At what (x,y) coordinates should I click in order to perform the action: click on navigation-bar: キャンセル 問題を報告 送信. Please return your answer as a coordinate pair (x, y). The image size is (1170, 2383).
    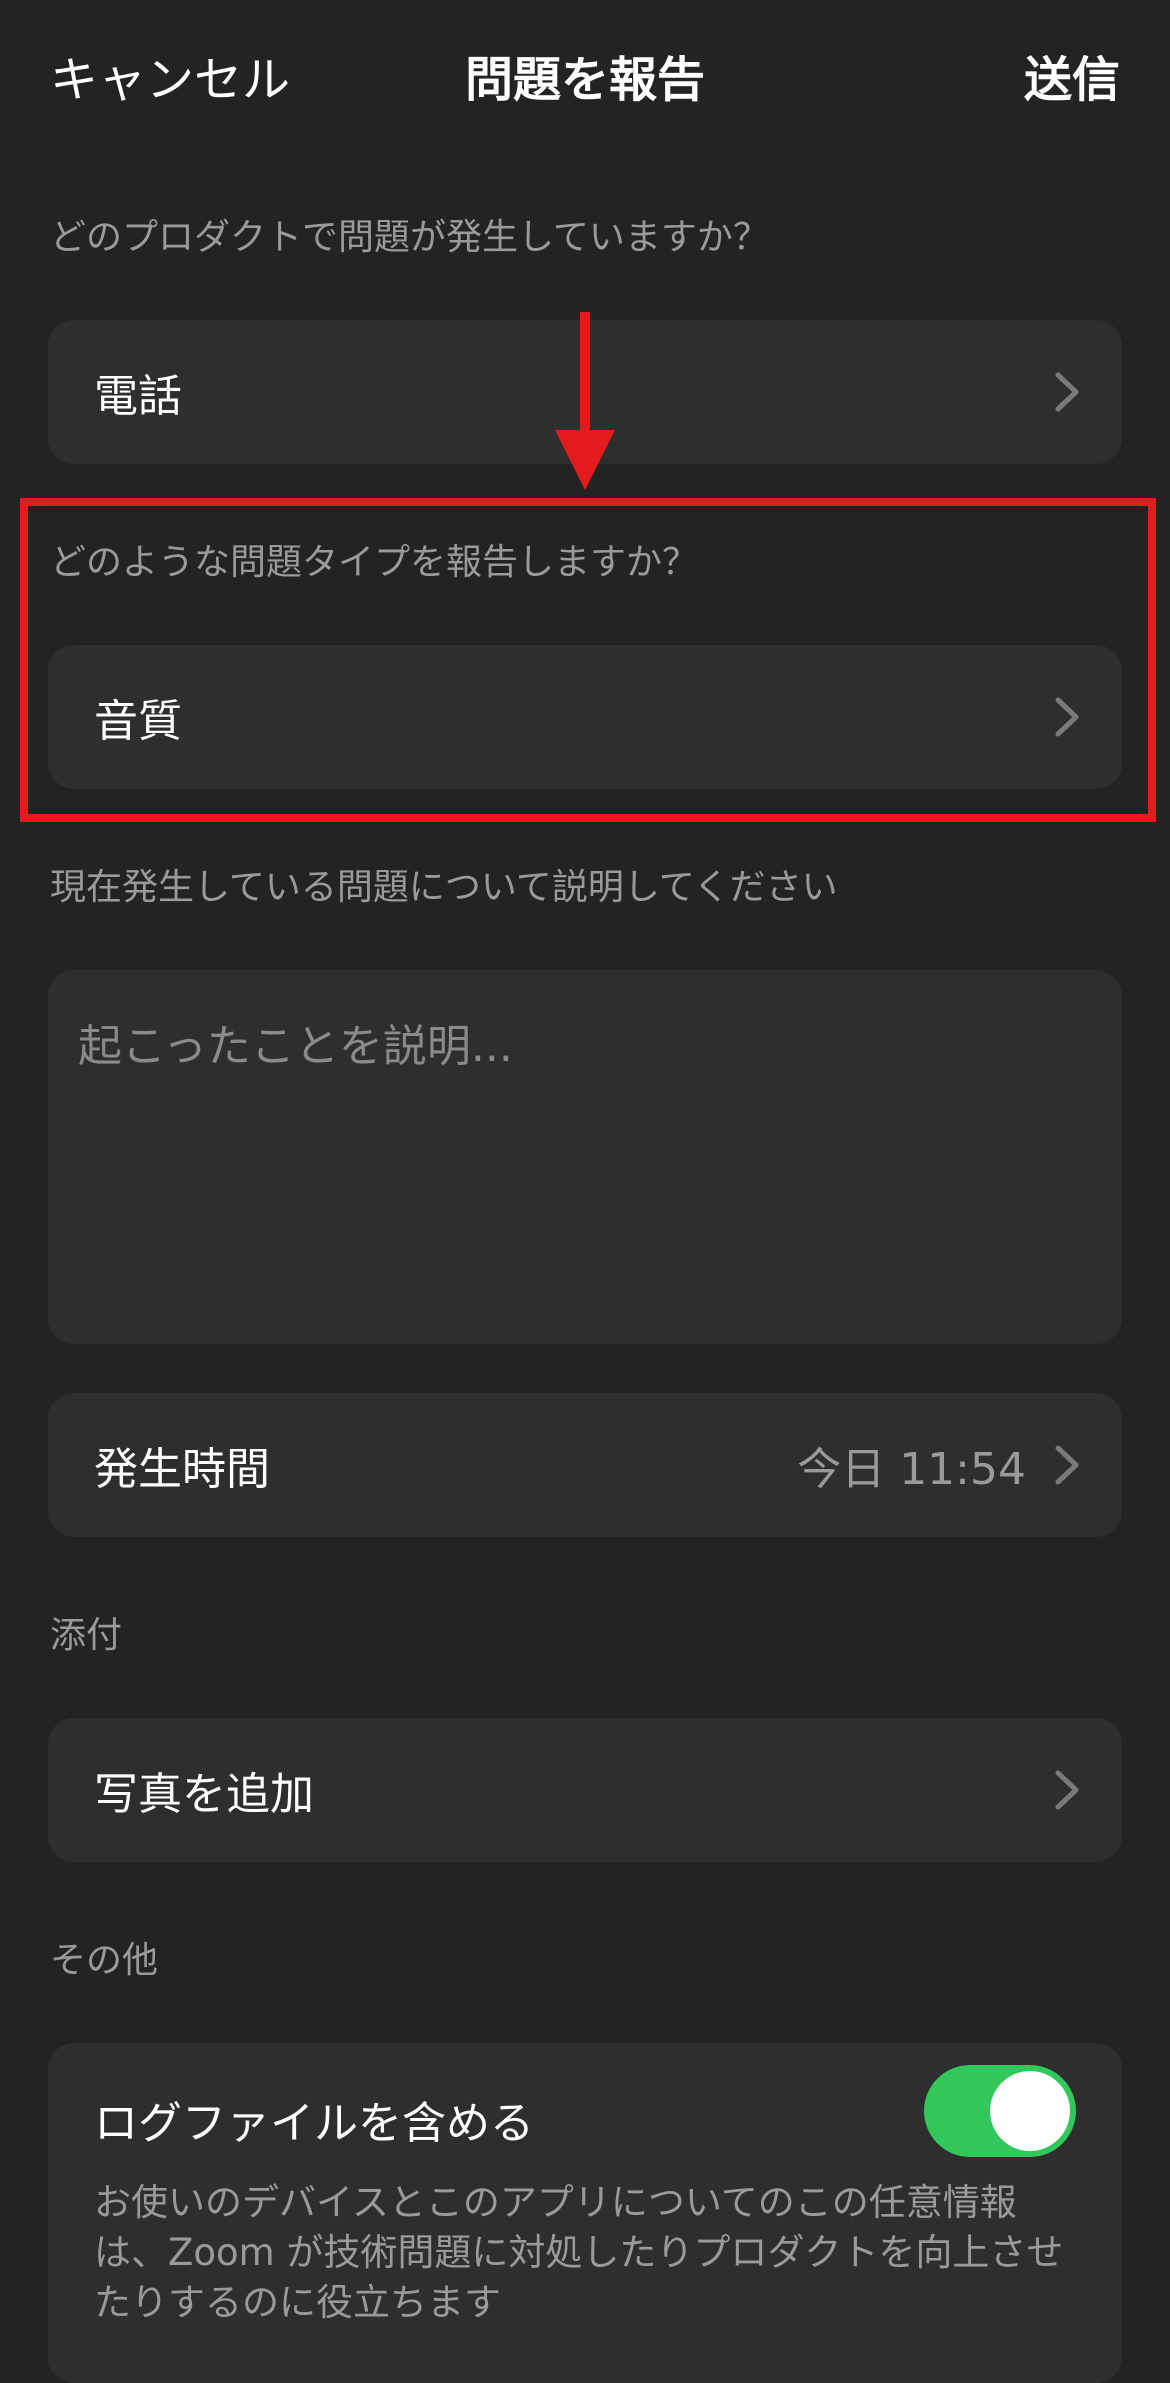
    Looking at the image, I should click on (585, 75).